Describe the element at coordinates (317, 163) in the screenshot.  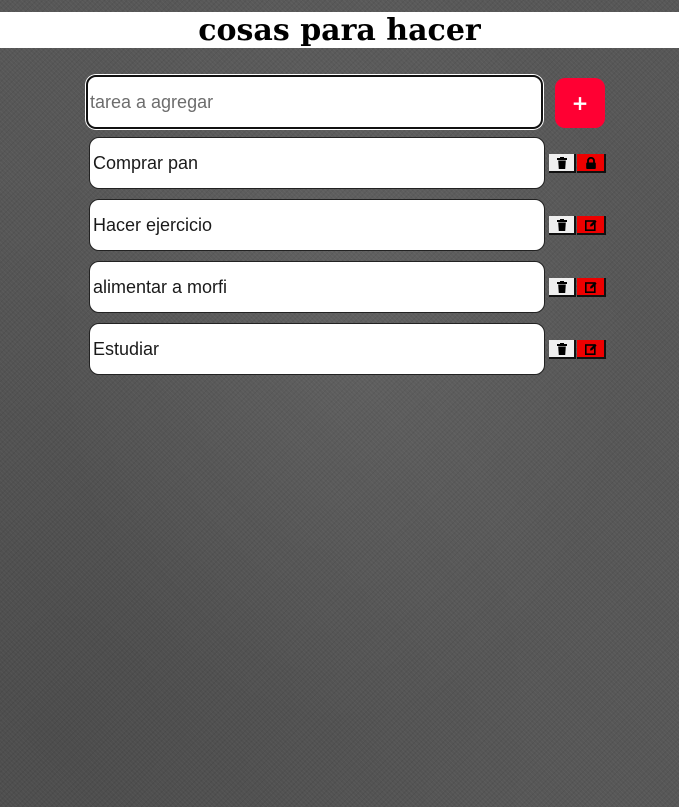
I see `task-text: Comprar pan` at that location.